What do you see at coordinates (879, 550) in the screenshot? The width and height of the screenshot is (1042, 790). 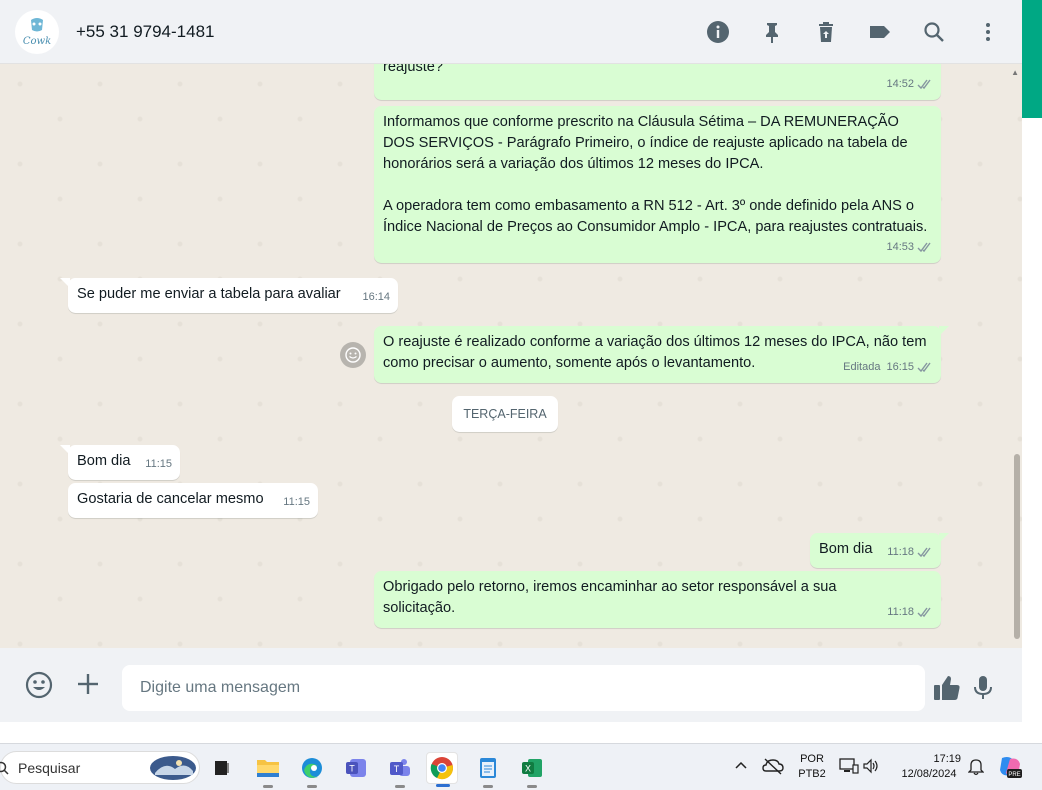 I see `message-outgoing: Bom dia 11:18` at bounding box center [879, 550].